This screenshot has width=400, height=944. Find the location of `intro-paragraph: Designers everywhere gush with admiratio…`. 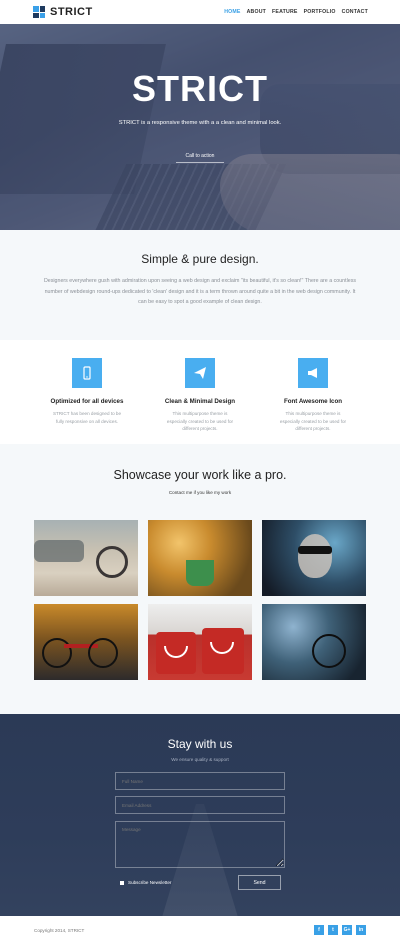

intro-paragraph: Designers everywhere gush with admiratio… is located at coordinates (200, 291).